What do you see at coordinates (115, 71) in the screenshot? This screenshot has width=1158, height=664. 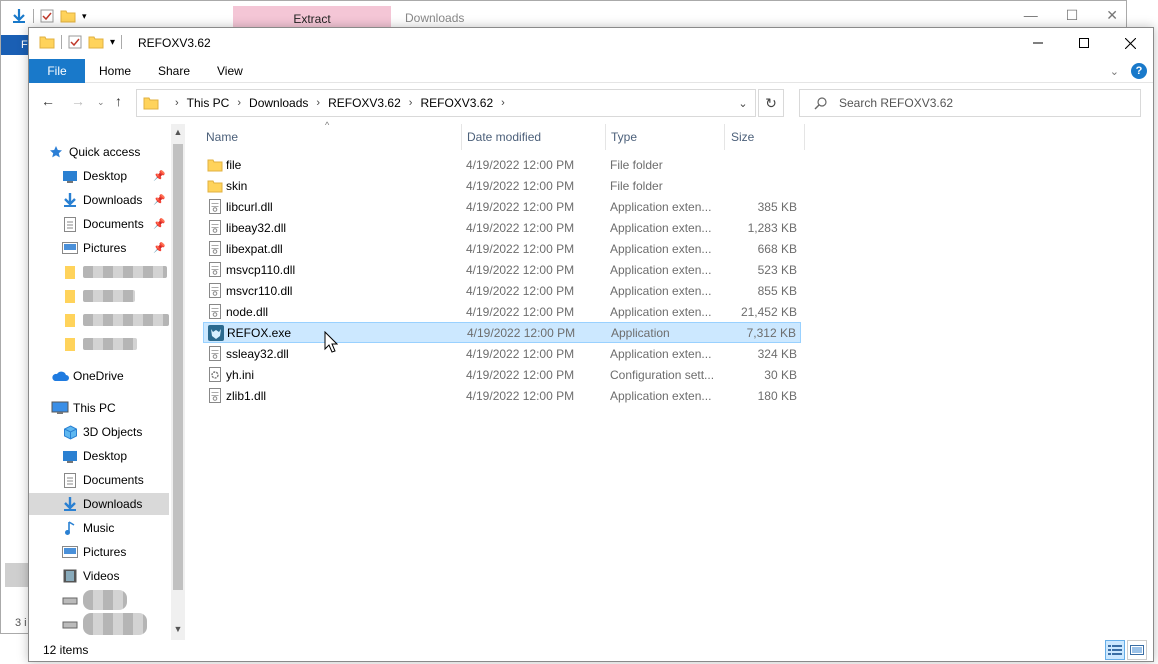 I see `tab-home: Home` at bounding box center [115, 71].